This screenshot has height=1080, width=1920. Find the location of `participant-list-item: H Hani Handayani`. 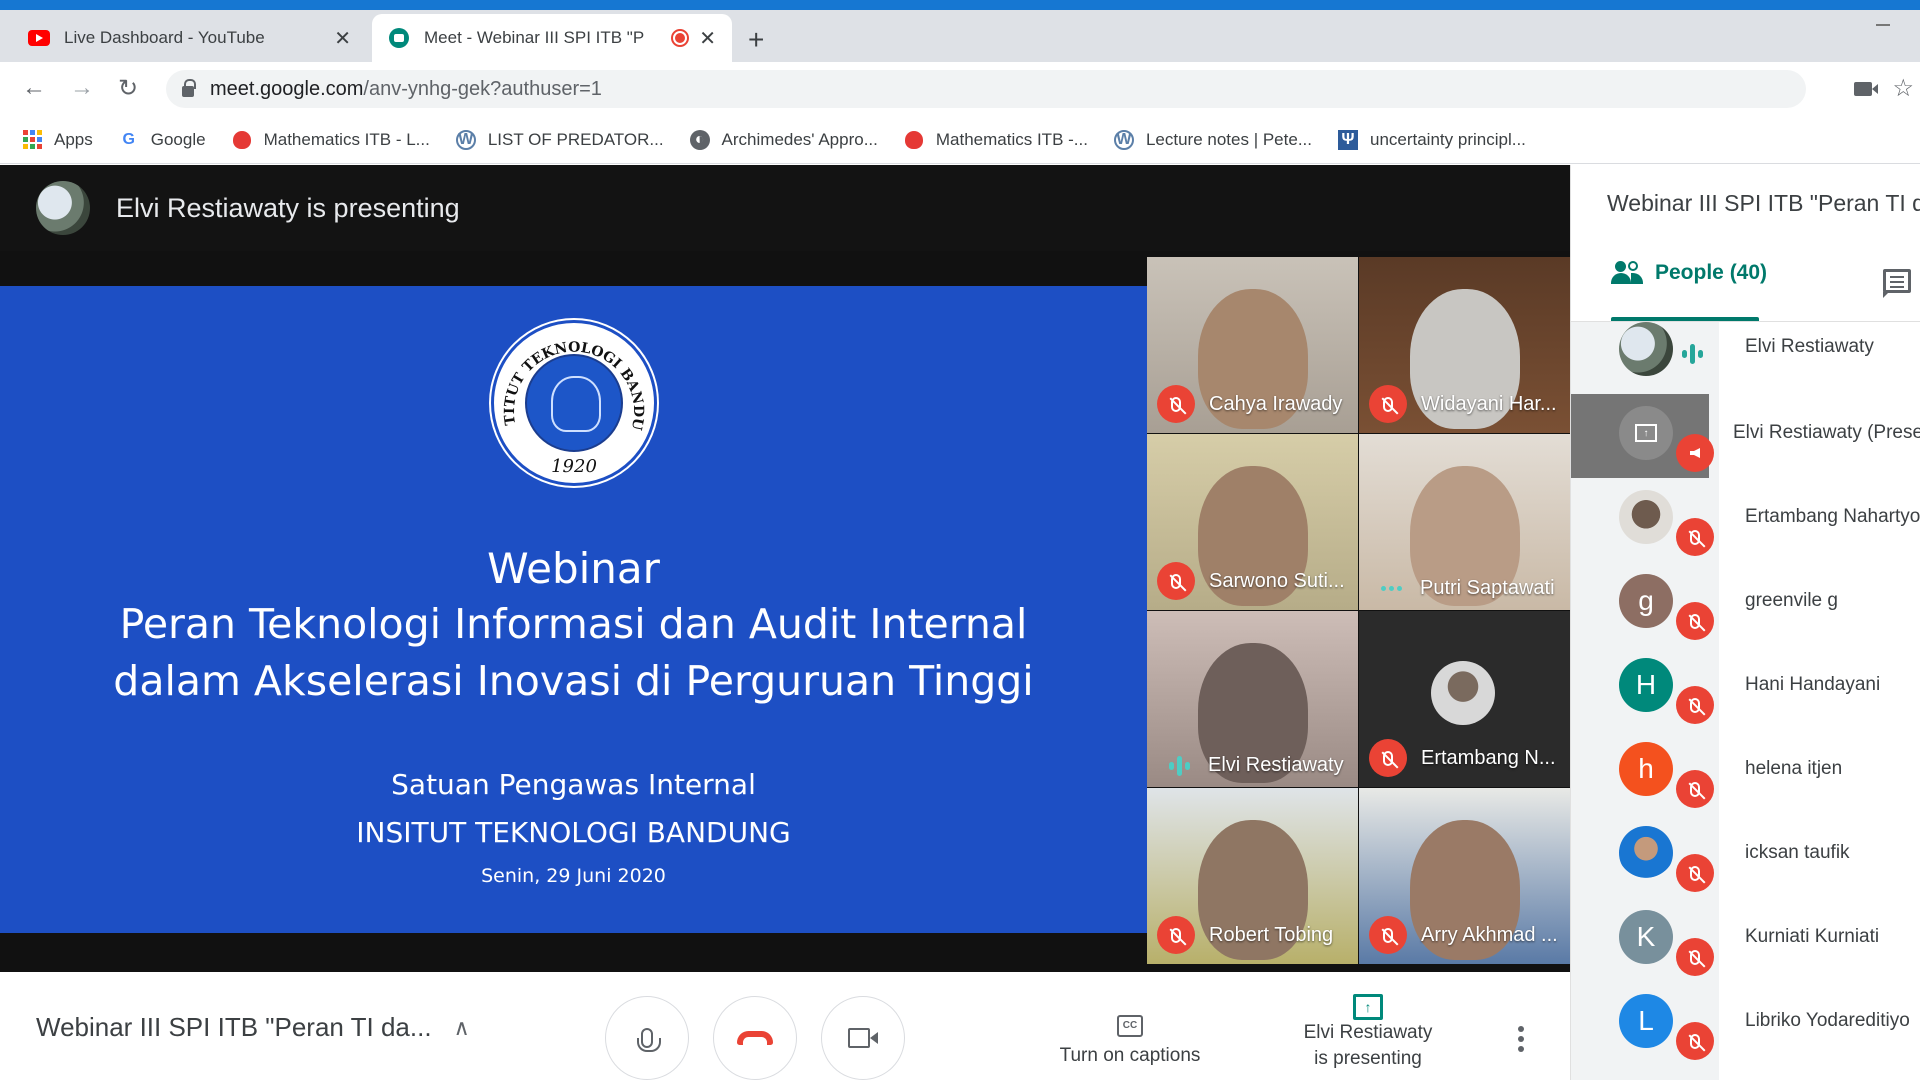

participant-list-item: H Hani Handayani is located at coordinates (1745, 688).